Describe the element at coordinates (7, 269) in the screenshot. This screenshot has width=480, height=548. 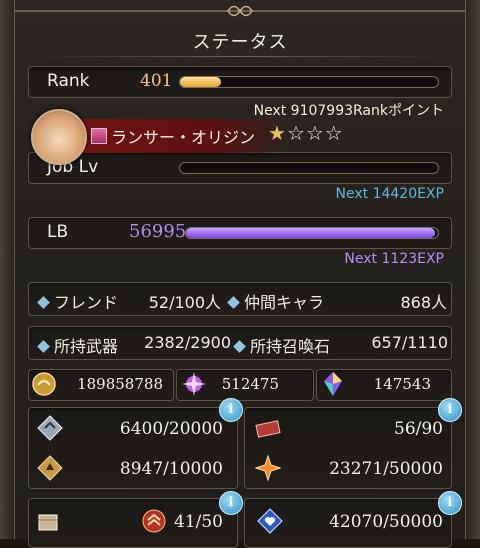
I see `left-frame-rail` at that location.